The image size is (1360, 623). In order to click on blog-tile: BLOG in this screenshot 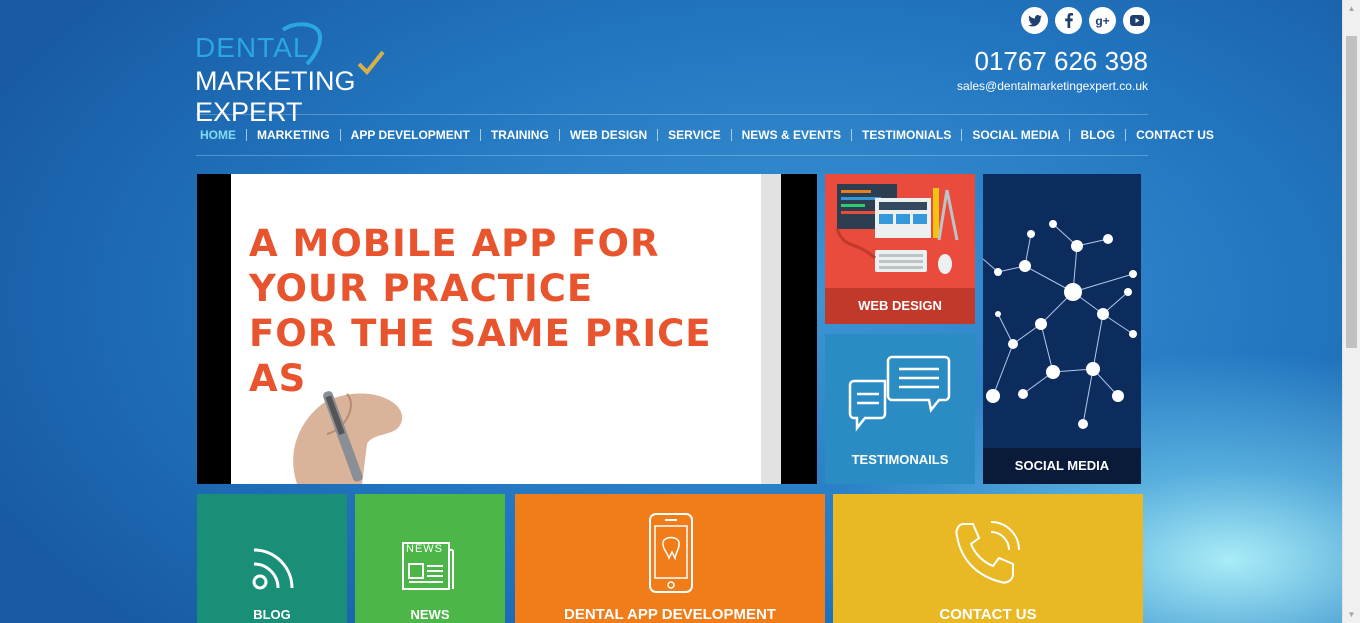, I will do `click(272, 558)`.